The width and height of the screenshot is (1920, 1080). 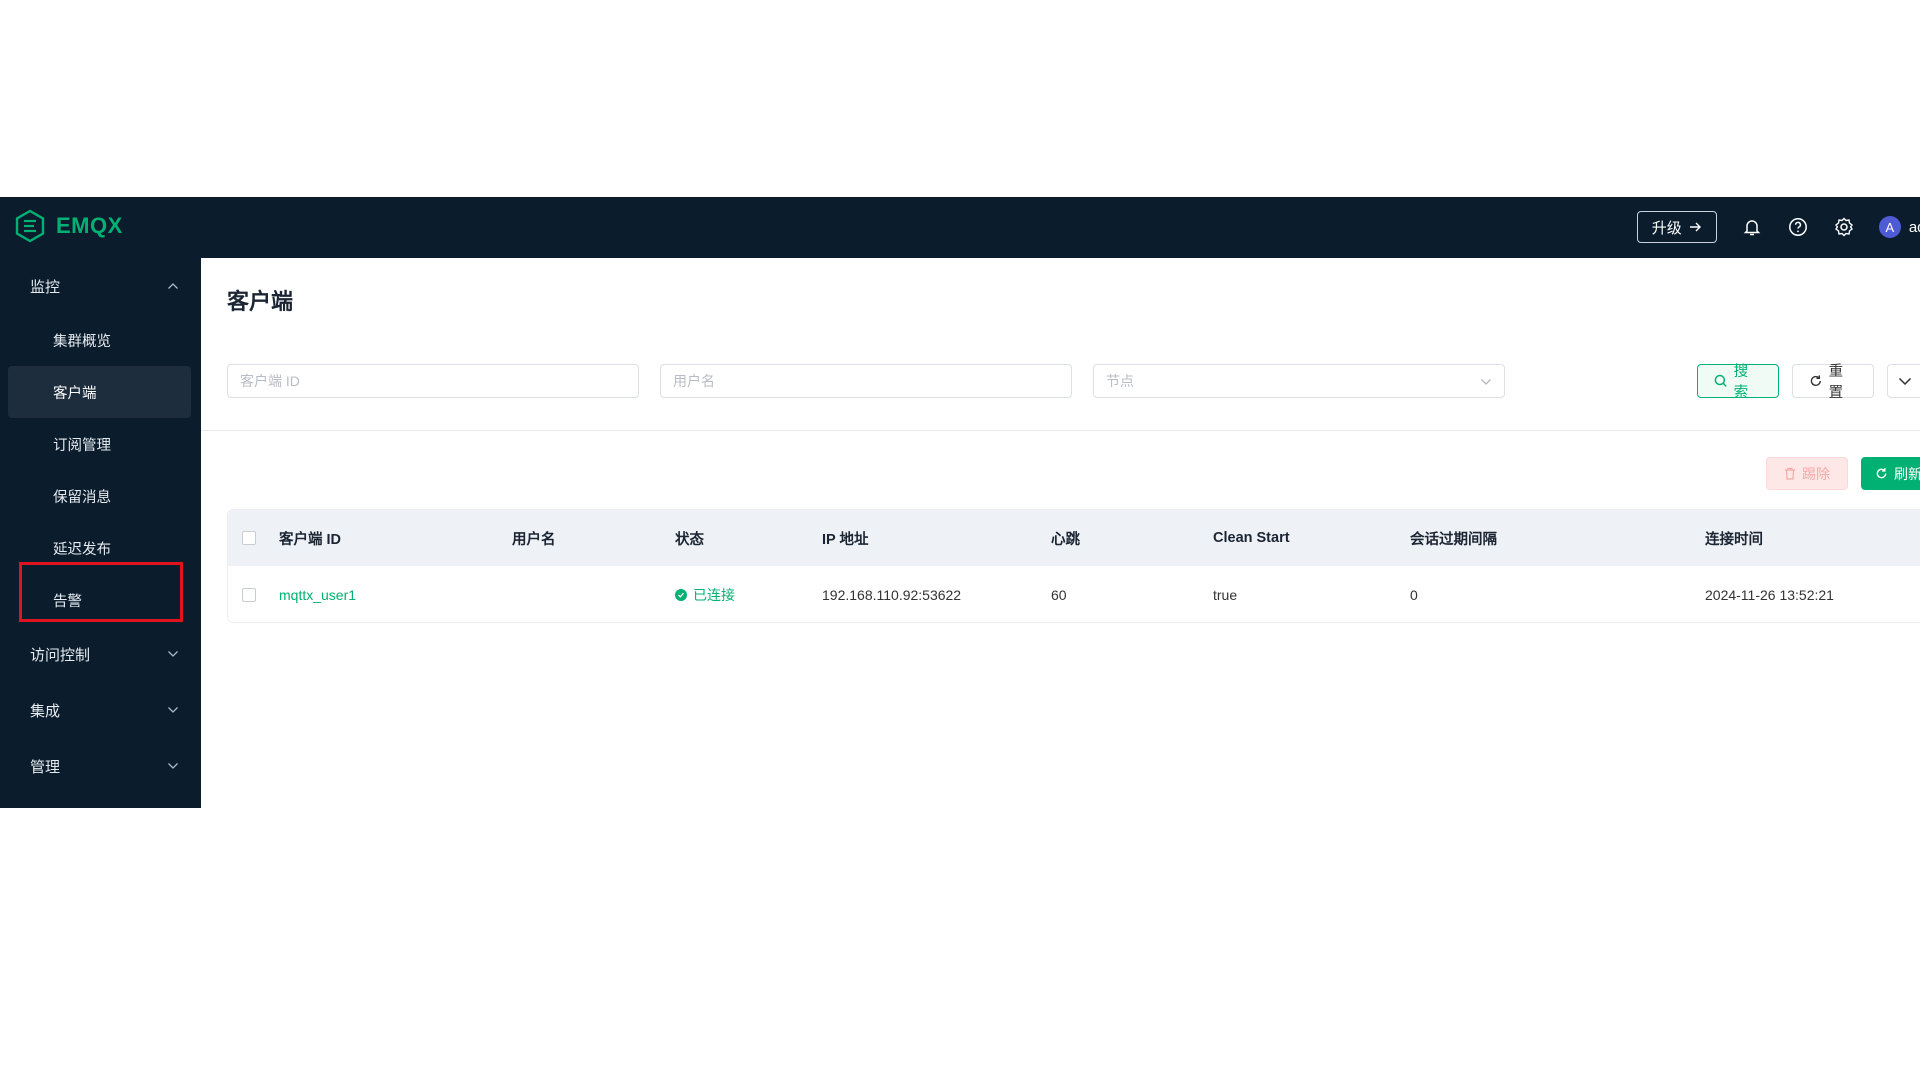 I want to click on keepalive-cell: 60, so click(x=1059, y=594).